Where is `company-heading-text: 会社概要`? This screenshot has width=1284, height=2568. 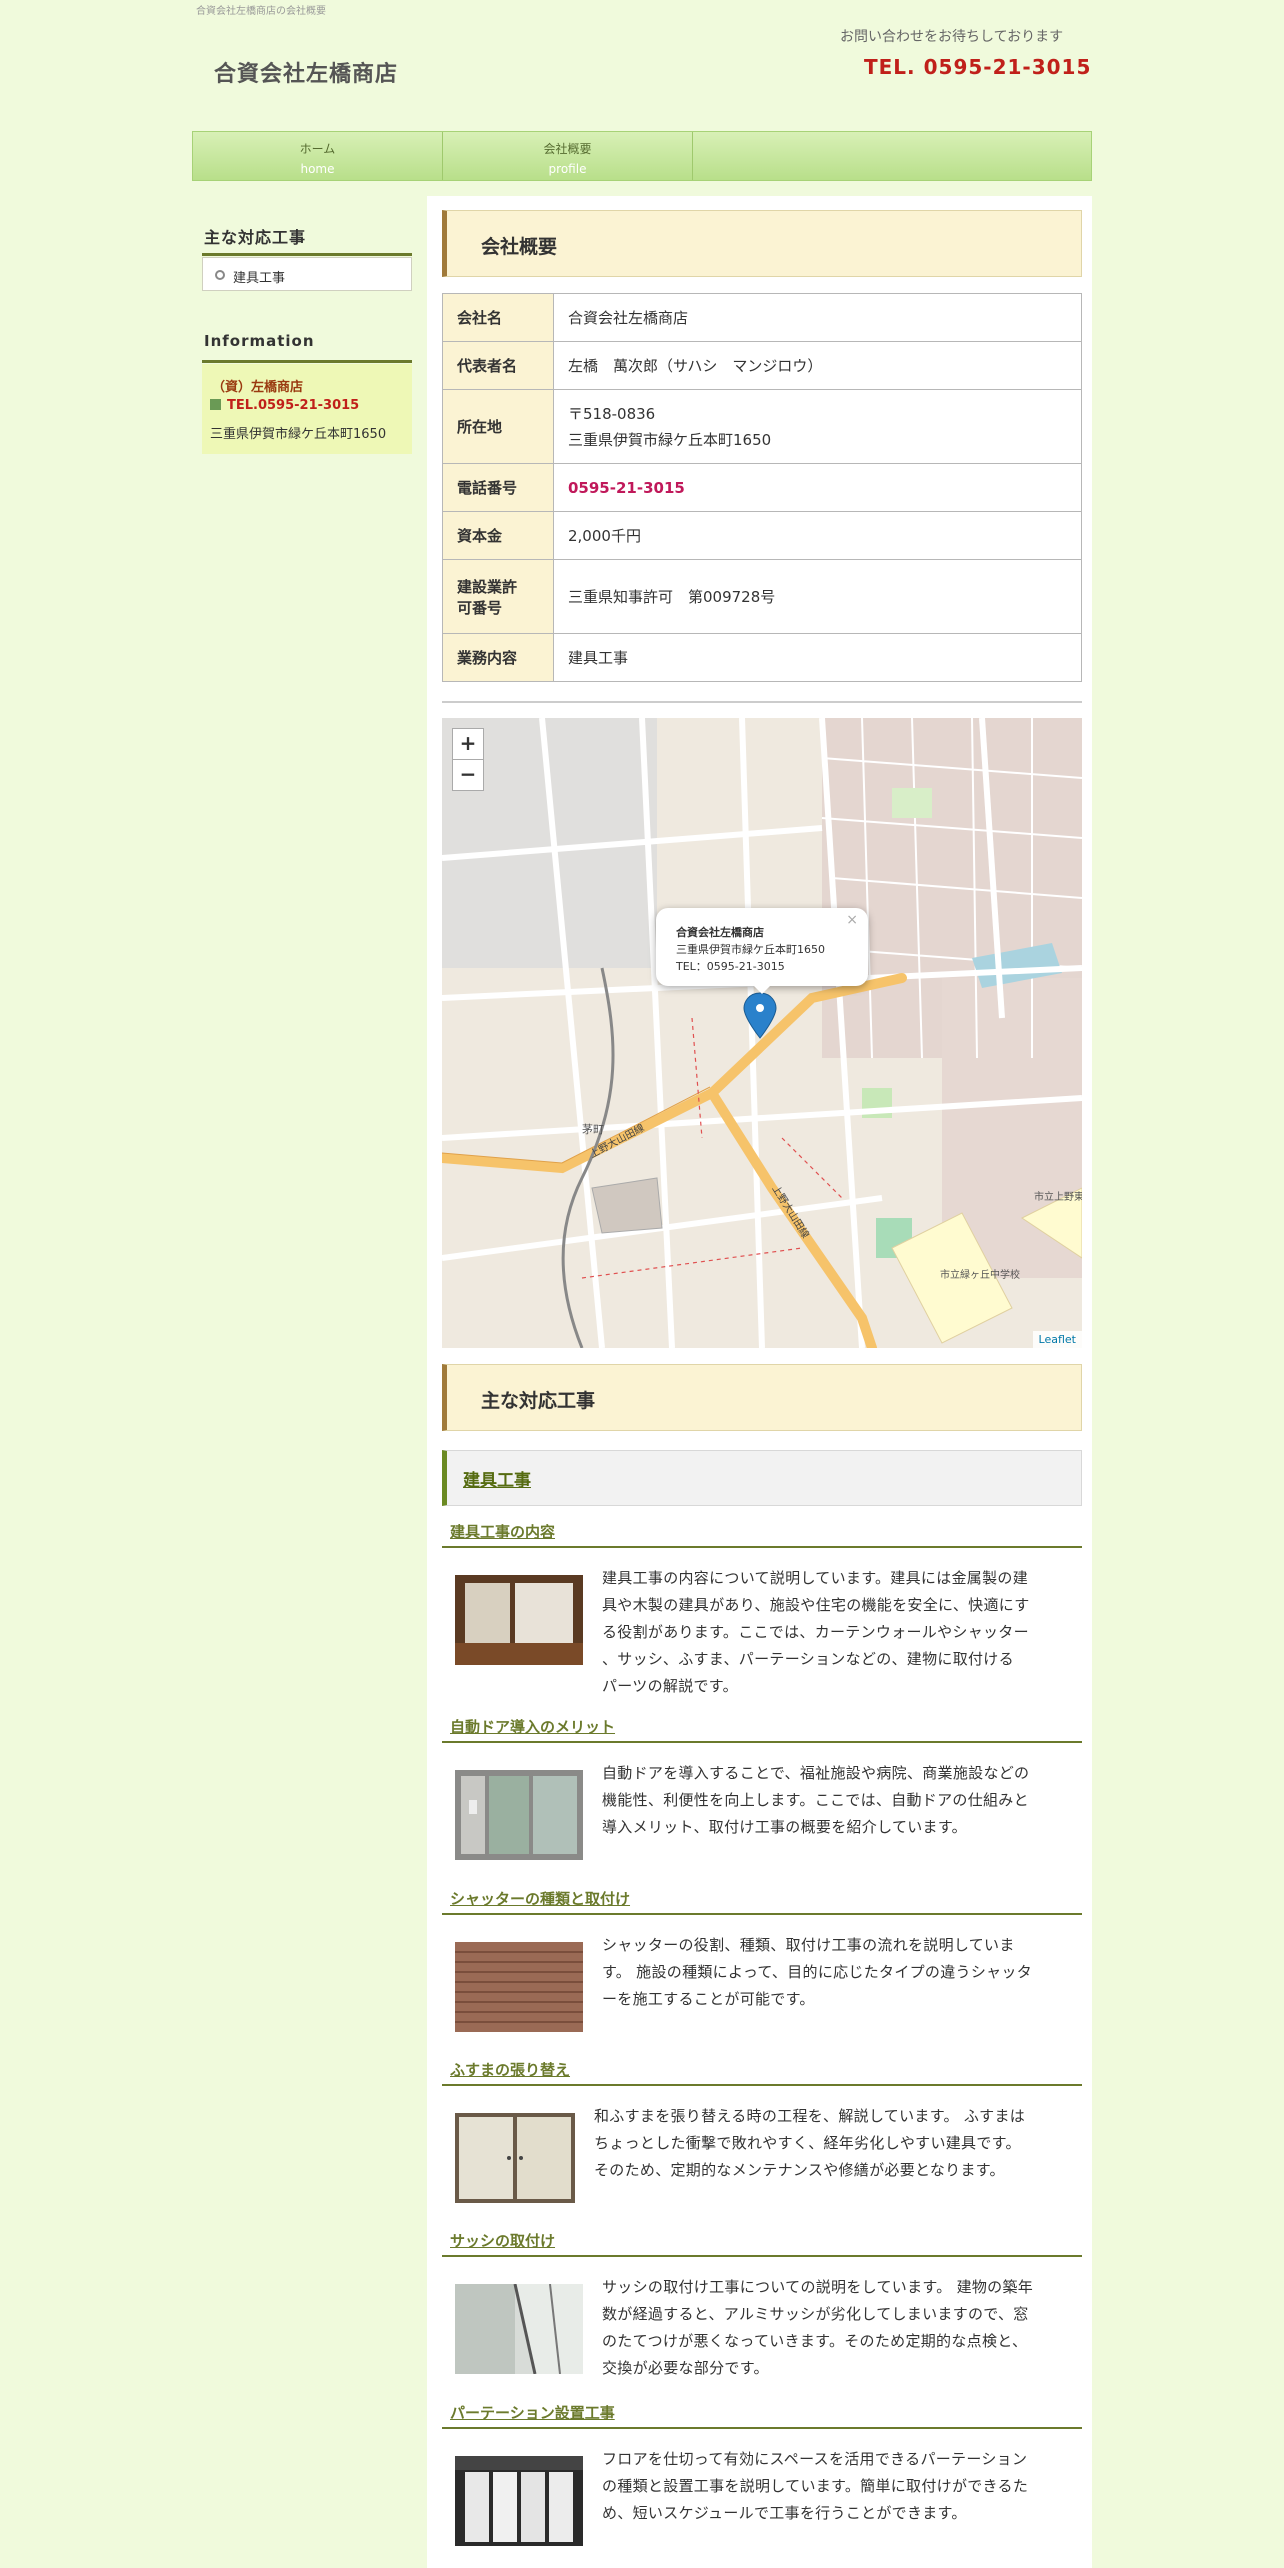 company-heading-text: 会社概要 is located at coordinates (519, 247).